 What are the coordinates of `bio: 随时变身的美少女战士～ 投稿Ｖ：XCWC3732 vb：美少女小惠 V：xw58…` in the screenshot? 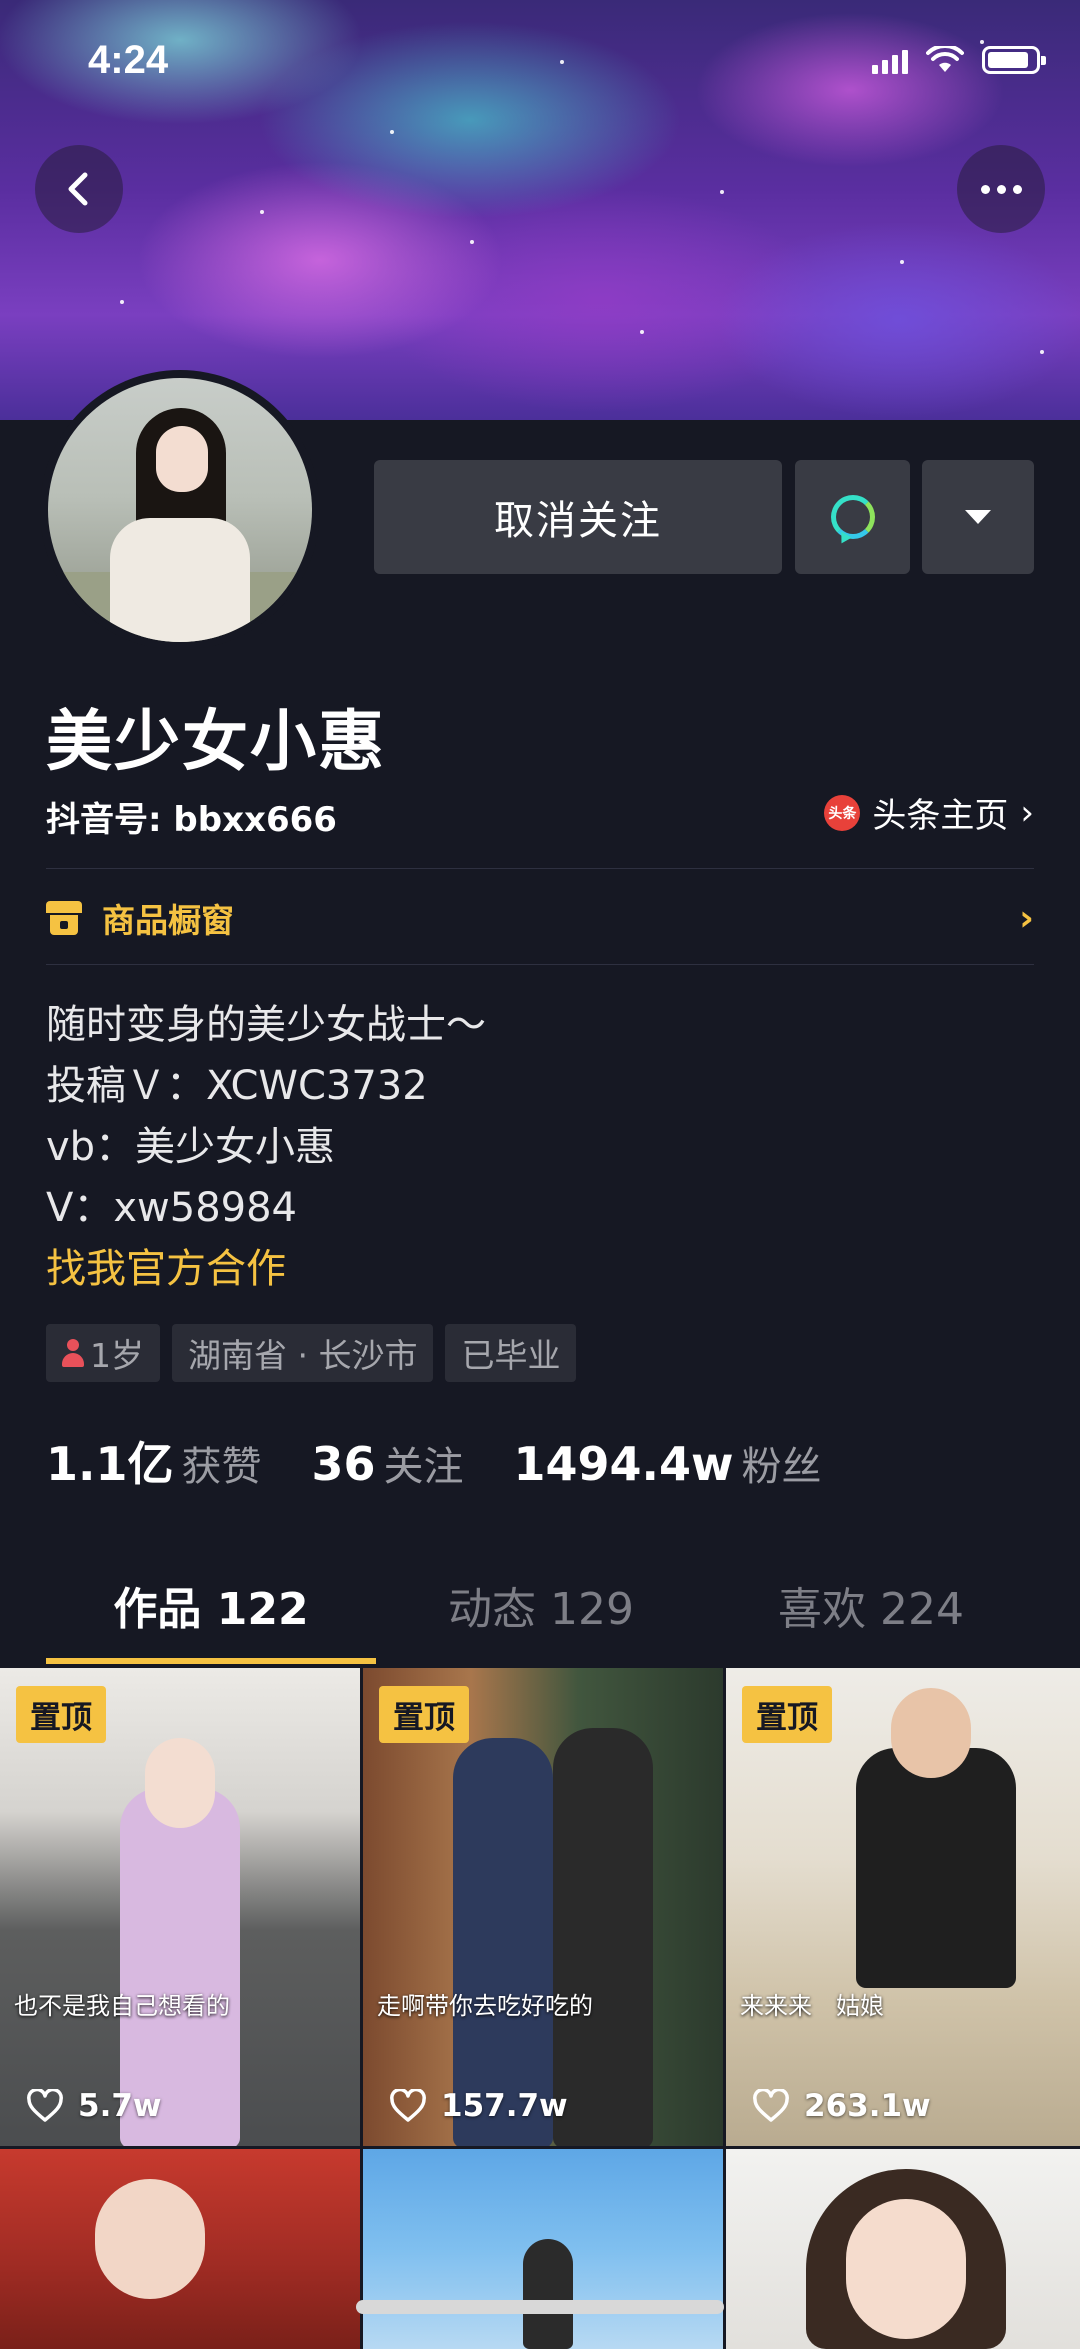 It's located at (266, 1147).